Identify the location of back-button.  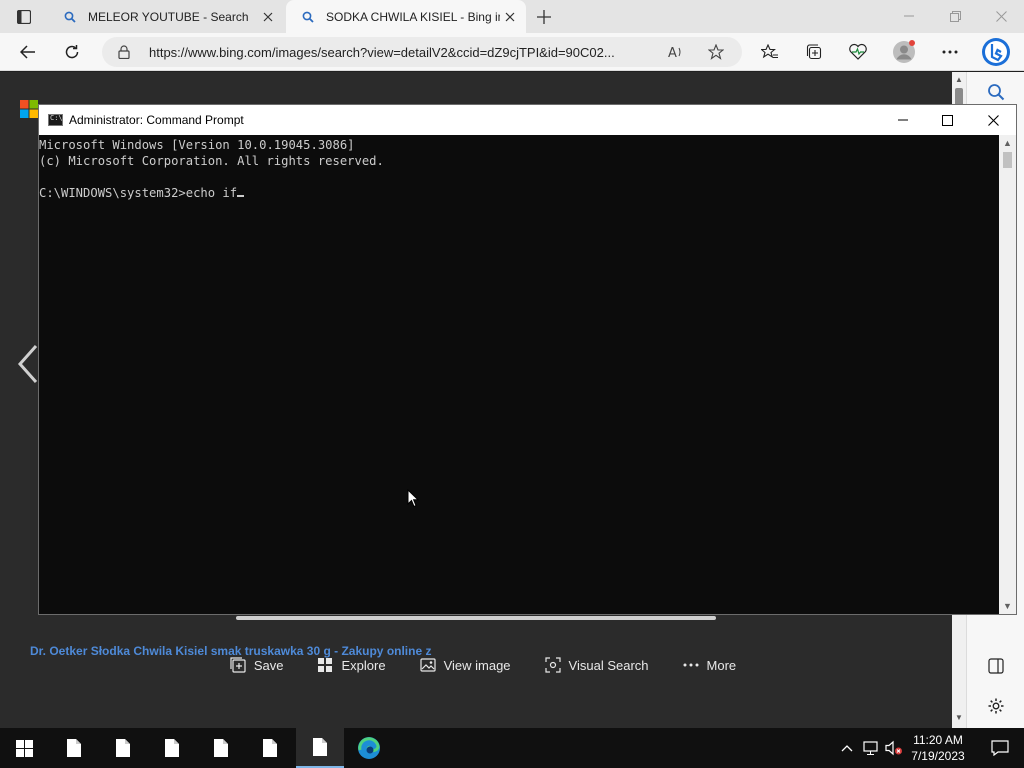
(28, 52).